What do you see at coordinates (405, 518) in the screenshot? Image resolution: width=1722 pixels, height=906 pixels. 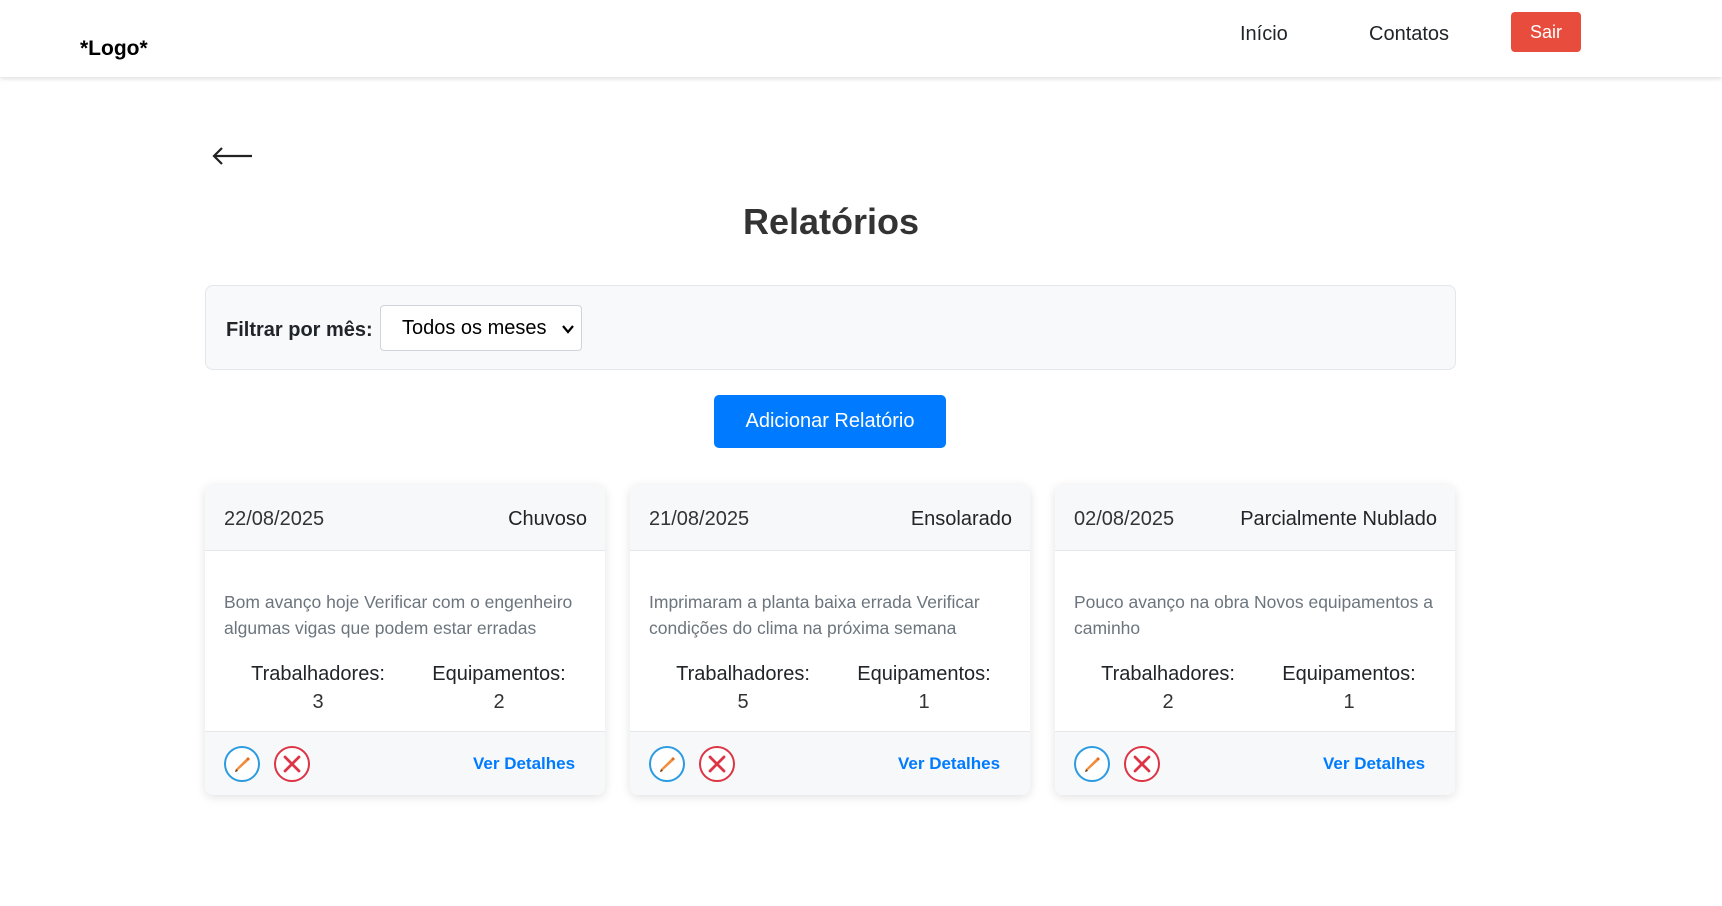 I see `card-header: 22/08/2025 Chuvoso` at bounding box center [405, 518].